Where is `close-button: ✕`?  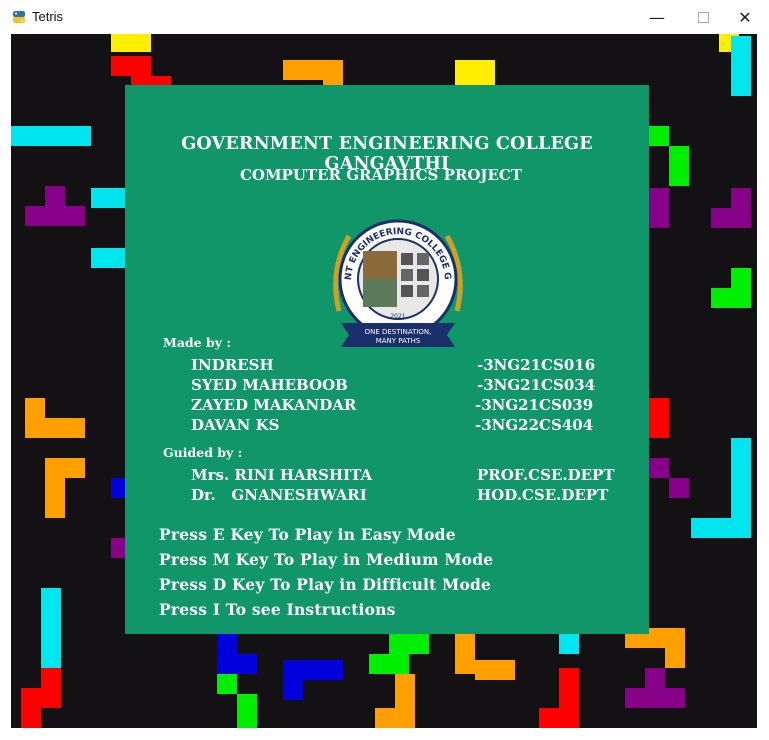 close-button: ✕ is located at coordinates (745, 17).